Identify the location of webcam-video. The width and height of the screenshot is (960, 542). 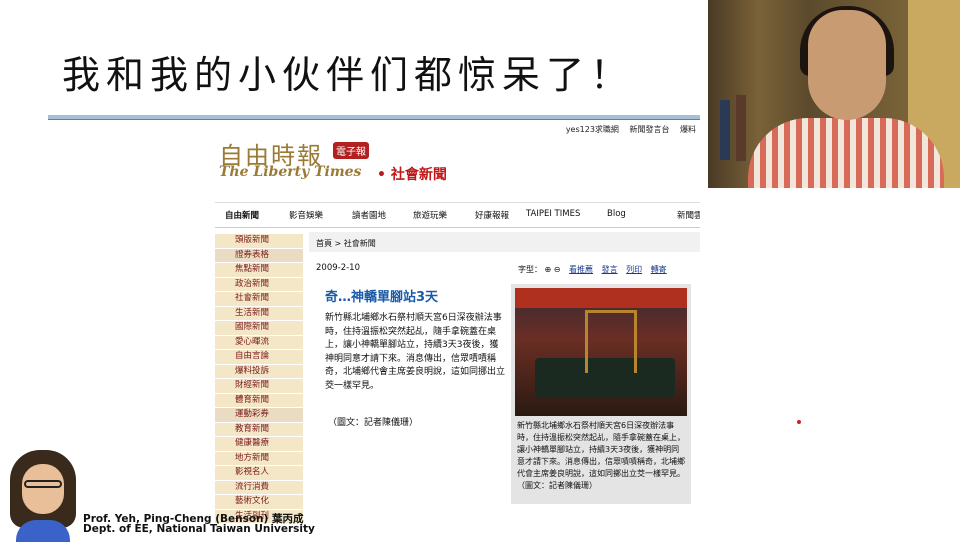
(834, 94).